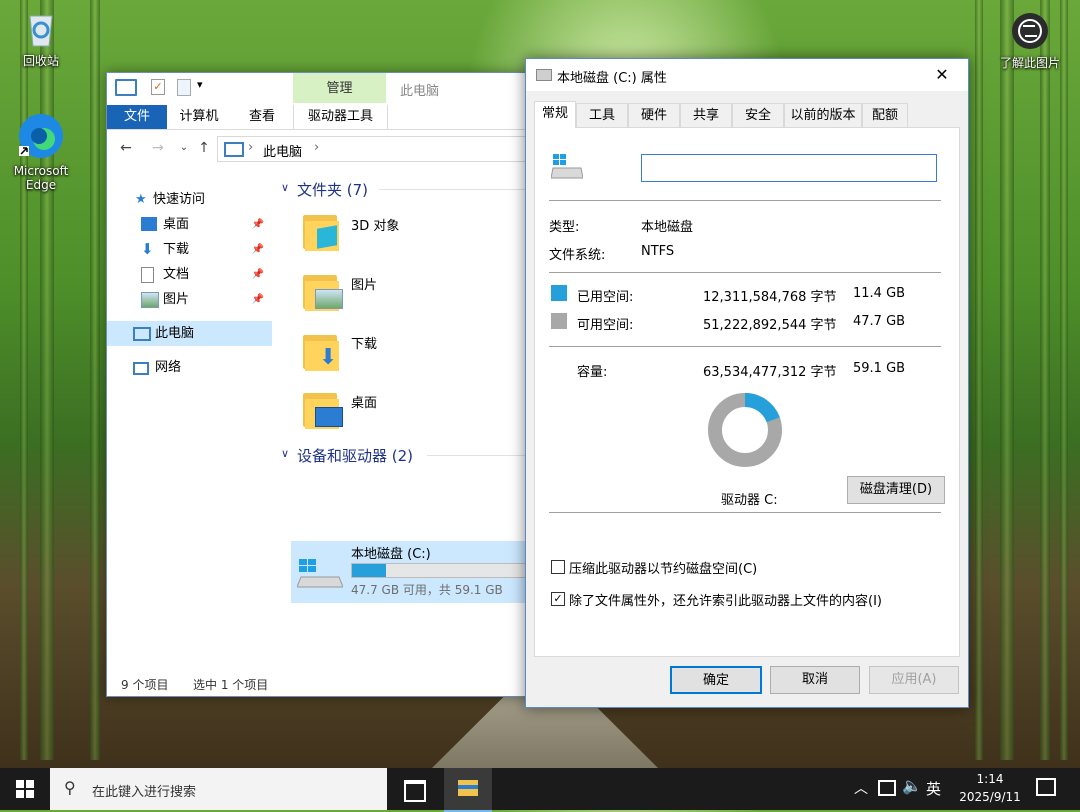  I want to click on sidebar-label: 快速访问, so click(179, 199).